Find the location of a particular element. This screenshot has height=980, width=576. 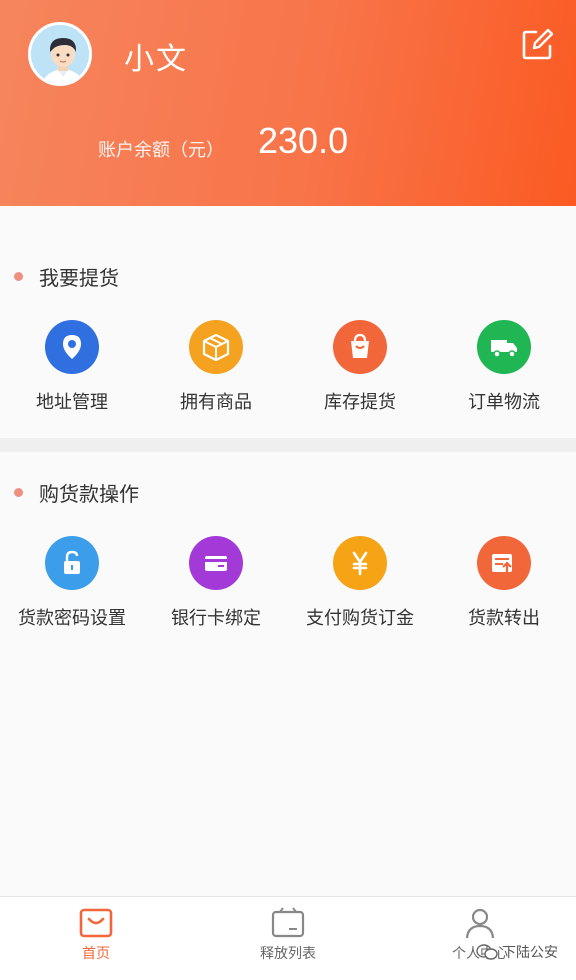

order-logistics-button: 订单物流 is located at coordinates (504, 367).